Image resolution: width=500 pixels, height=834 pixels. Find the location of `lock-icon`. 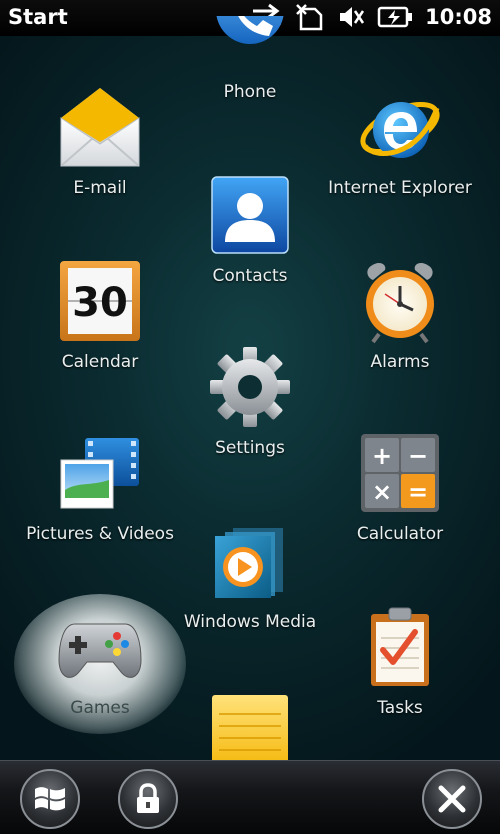

lock-icon is located at coordinates (148, 798).